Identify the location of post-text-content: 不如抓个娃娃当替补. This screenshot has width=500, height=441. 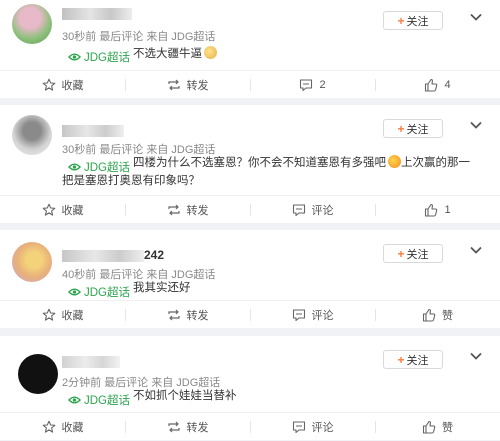
(185, 396).